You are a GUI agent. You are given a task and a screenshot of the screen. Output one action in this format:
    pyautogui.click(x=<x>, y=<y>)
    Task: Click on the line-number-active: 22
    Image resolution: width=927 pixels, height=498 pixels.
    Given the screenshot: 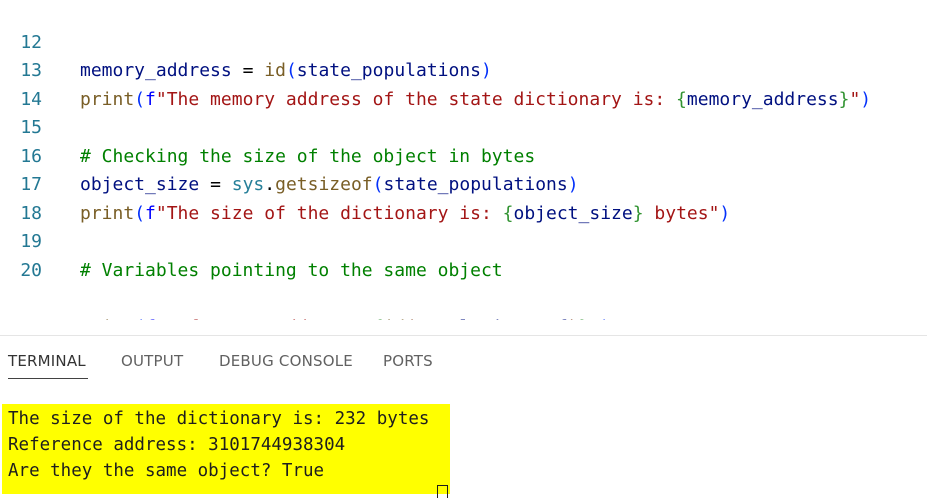 What is the action you would take?
    pyautogui.click(x=21, y=317)
    